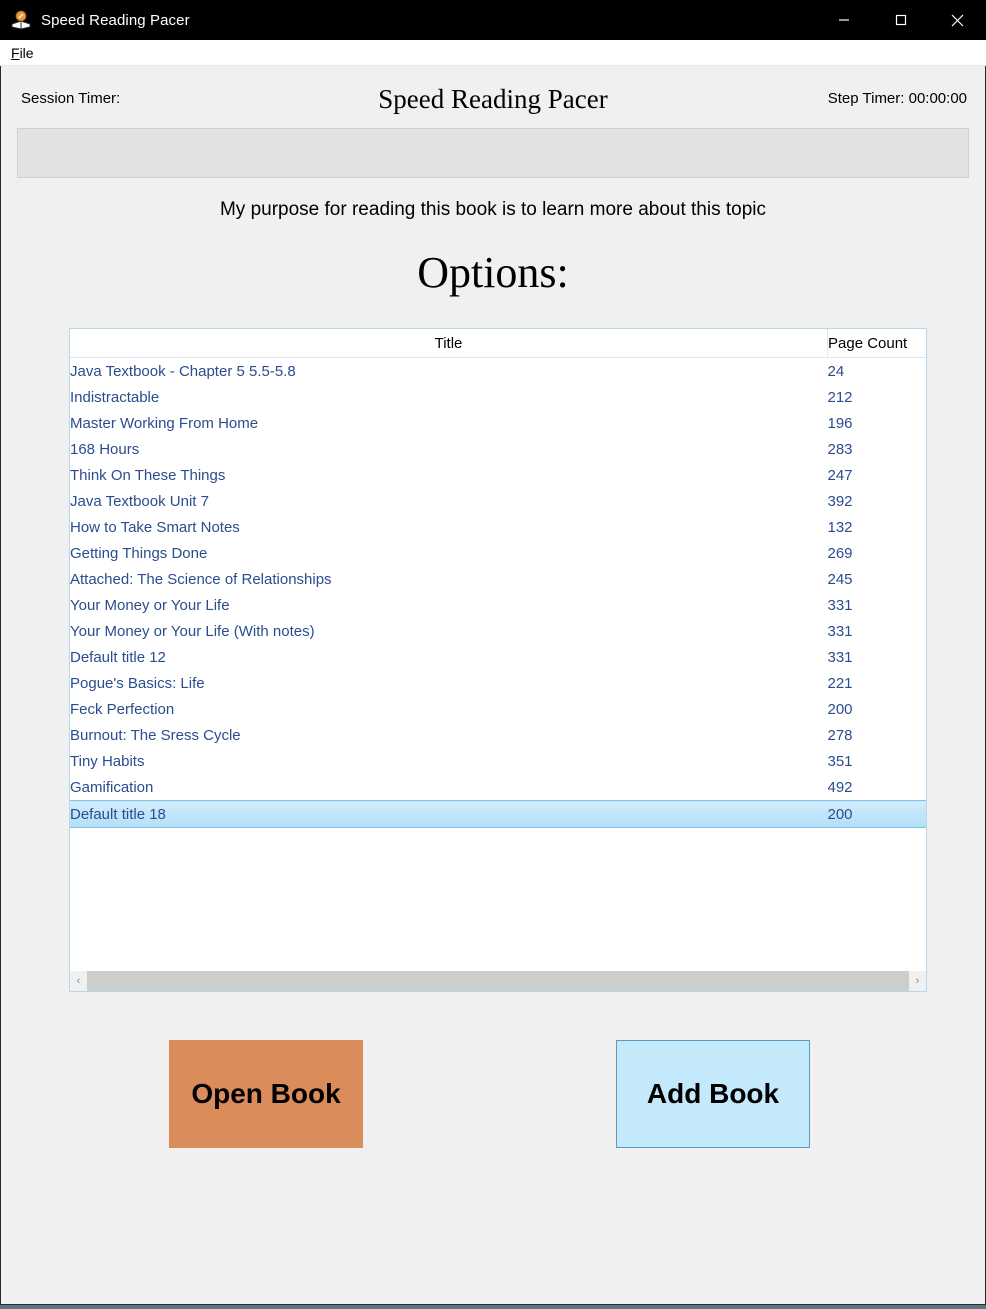 This screenshot has height=1309, width=986. What do you see at coordinates (148, 475) in the screenshot?
I see `cell-title: Think On These Things` at bounding box center [148, 475].